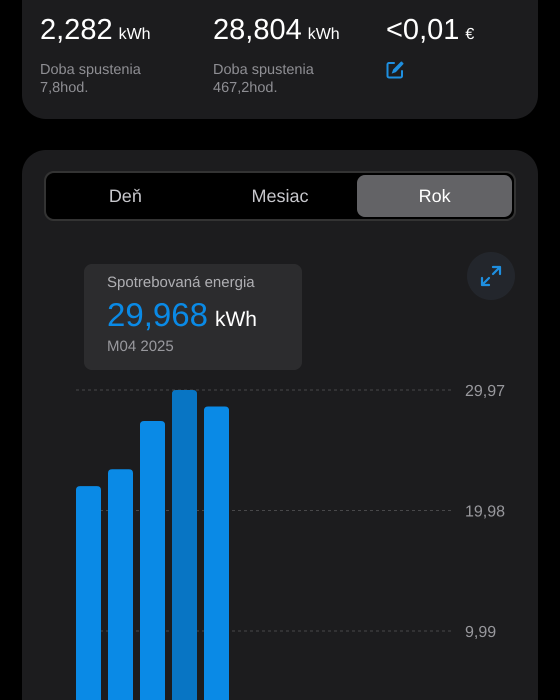 This screenshot has width=560, height=700. What do you see at coordinates (257, 30) in the screenshot?
I see `stat-value: 28,804` at bounding box center [257, 30].